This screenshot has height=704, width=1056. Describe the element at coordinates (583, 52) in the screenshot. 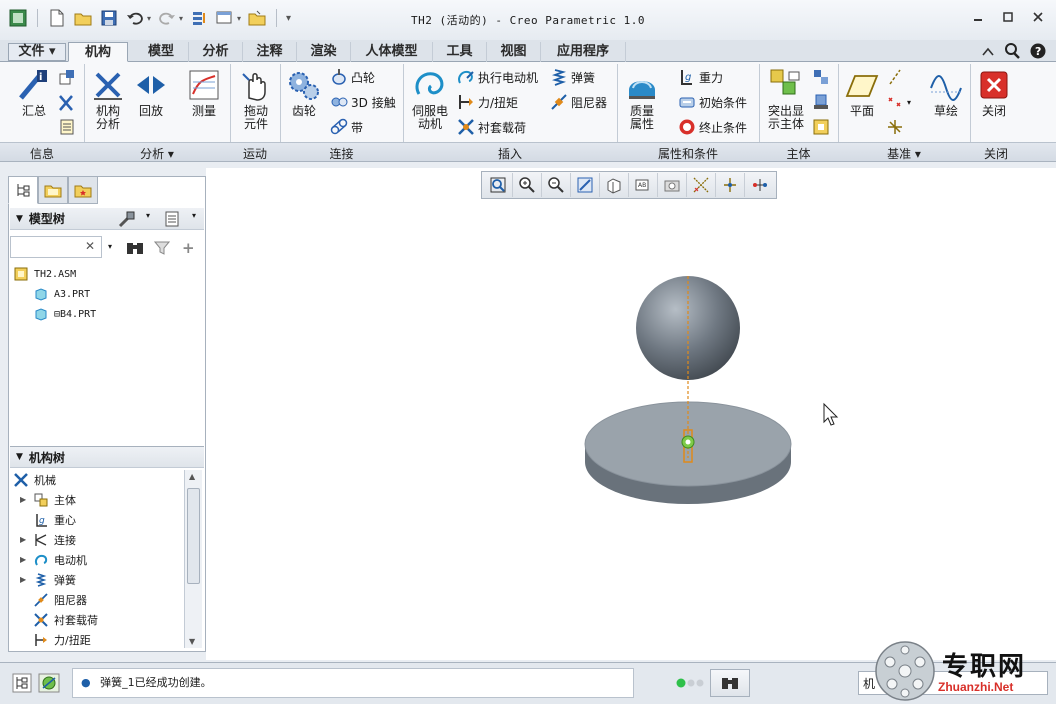

I see `tab-applications: 应用程序` at that location.